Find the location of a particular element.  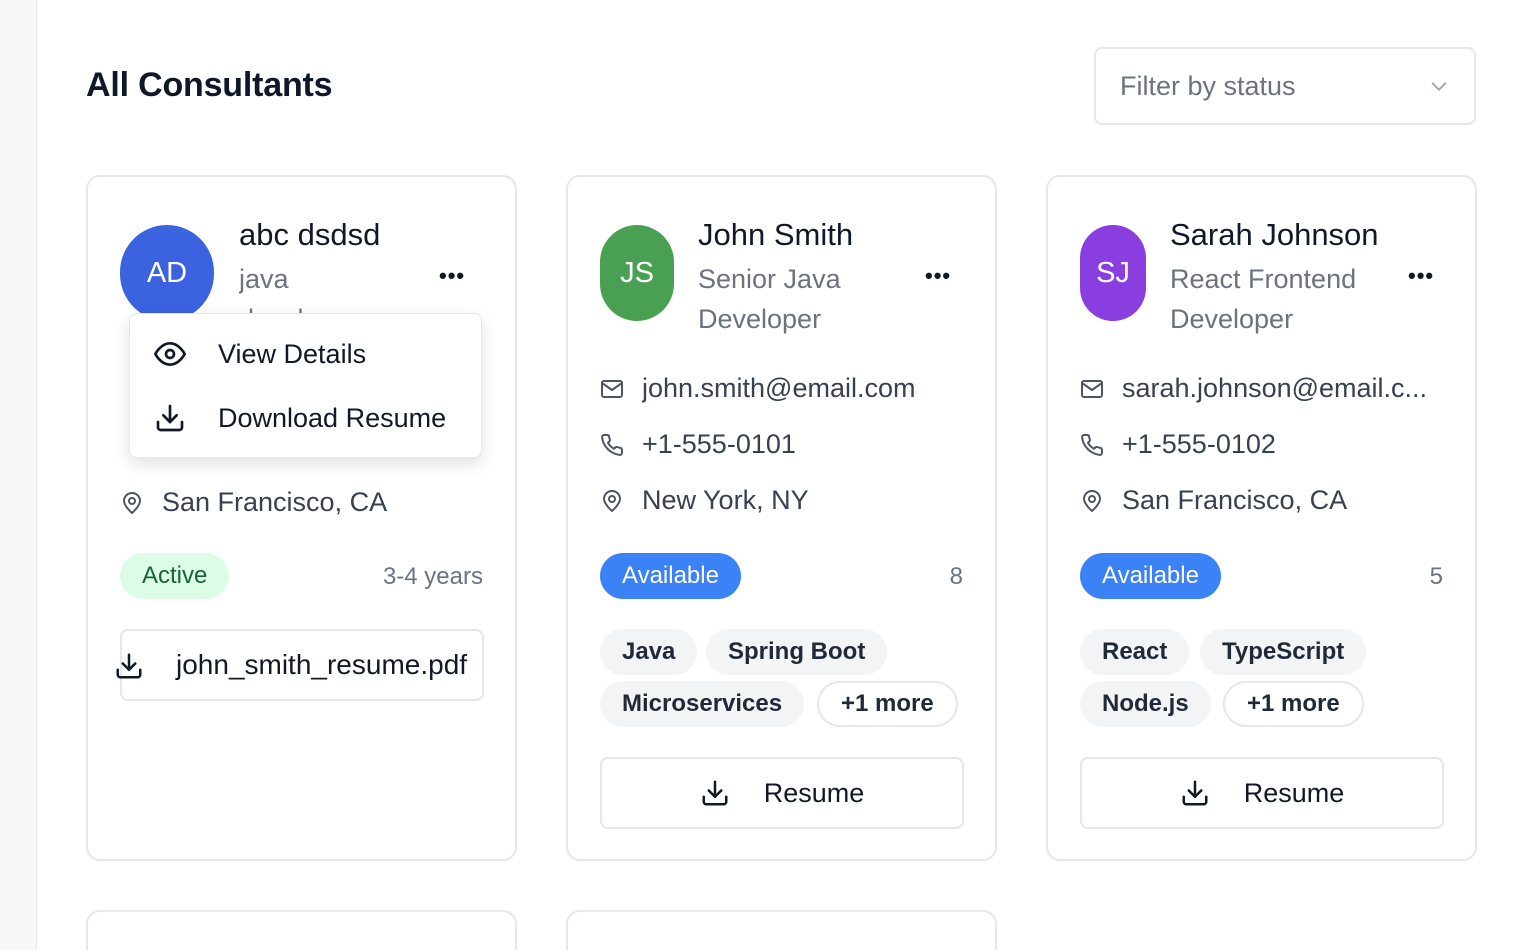

phone-row: +1-555-0101 is located at coordinates (698, 444).